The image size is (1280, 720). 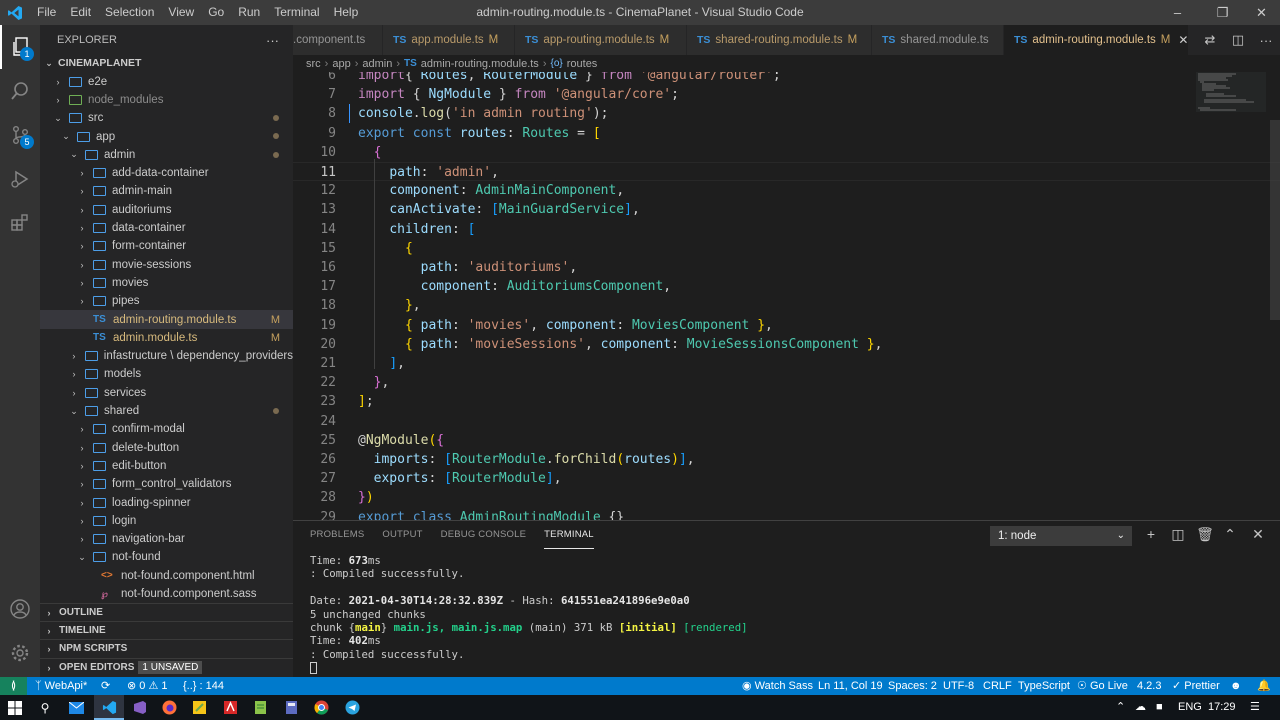 I want to click on close-panel-icon: ✕, so click(x=1258, y=534).